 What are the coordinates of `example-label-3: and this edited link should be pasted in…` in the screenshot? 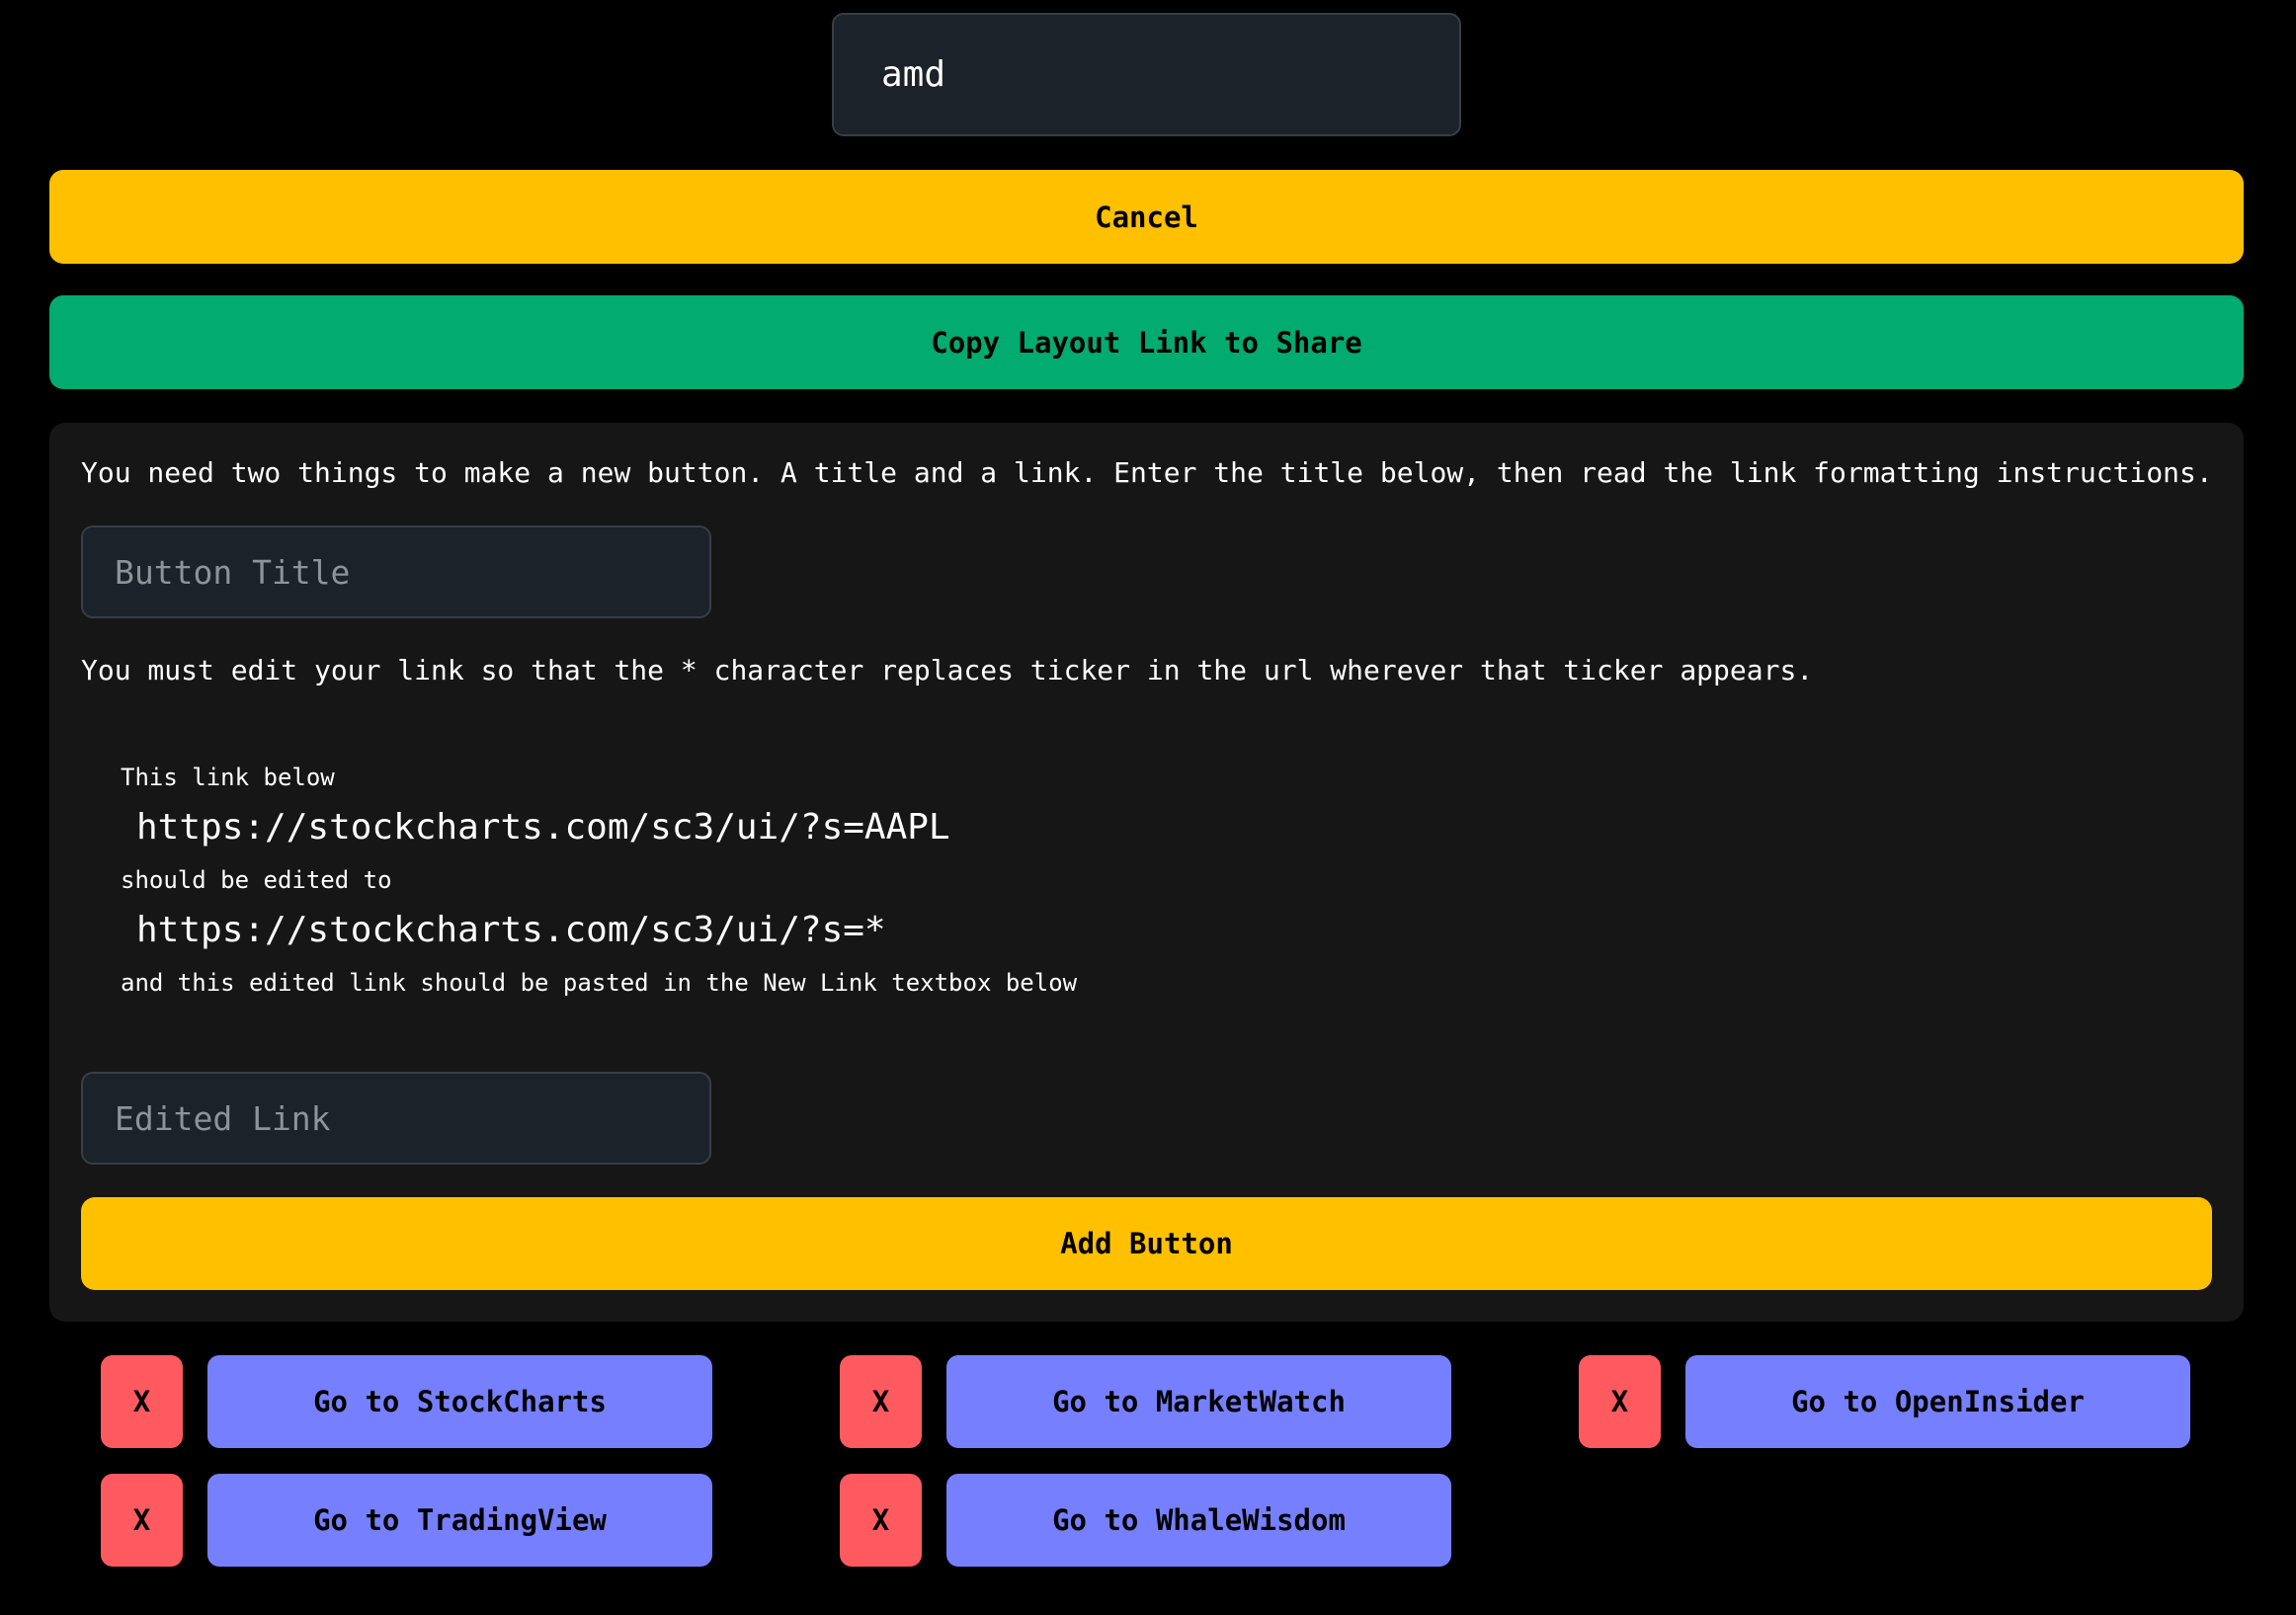 It's located at (599, 983).